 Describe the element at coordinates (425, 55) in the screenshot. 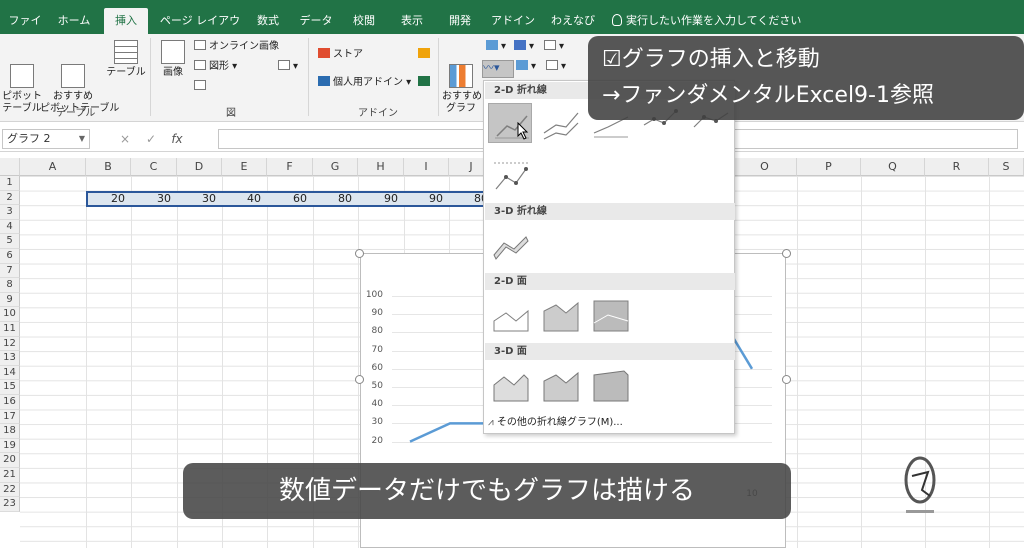

I see `bing-maps-button` at that location.